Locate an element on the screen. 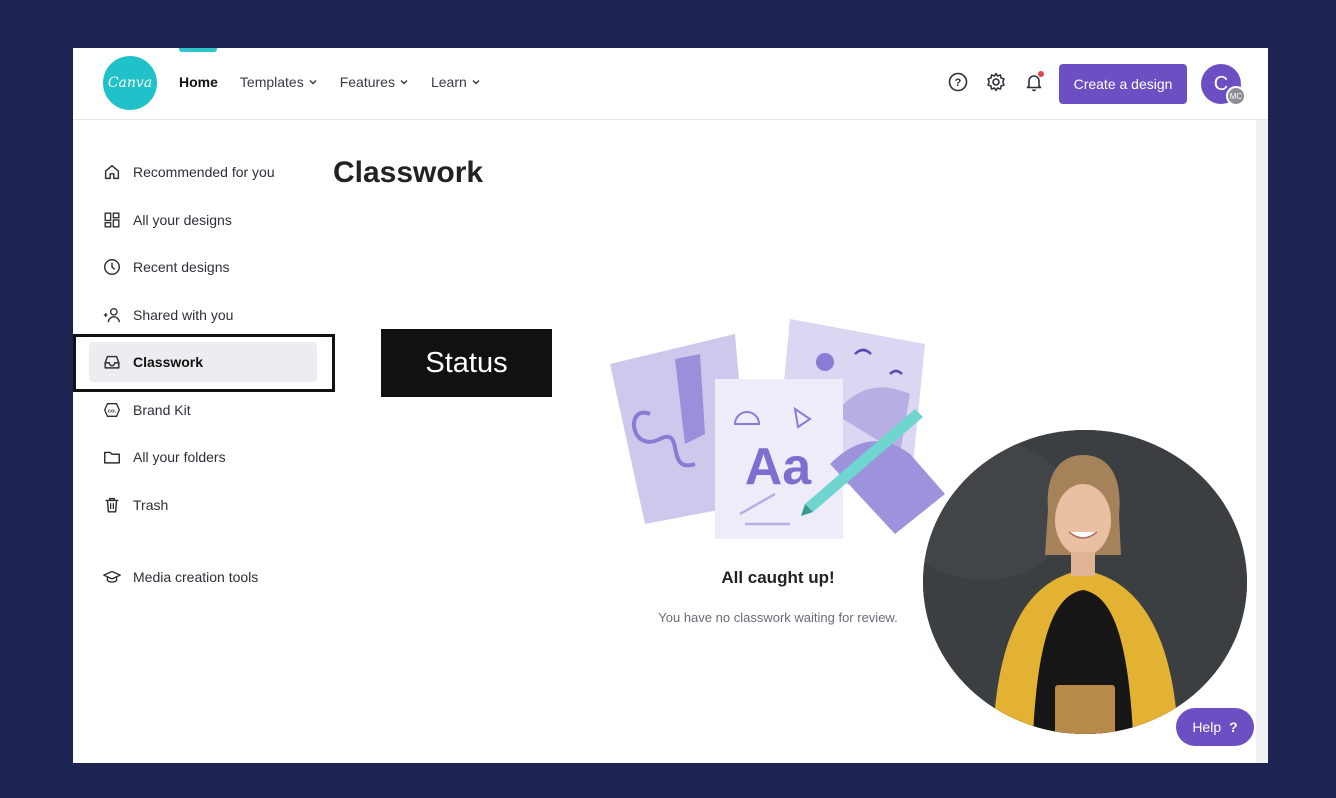  nav-features-label: Features is located at coordinates (367, 82).